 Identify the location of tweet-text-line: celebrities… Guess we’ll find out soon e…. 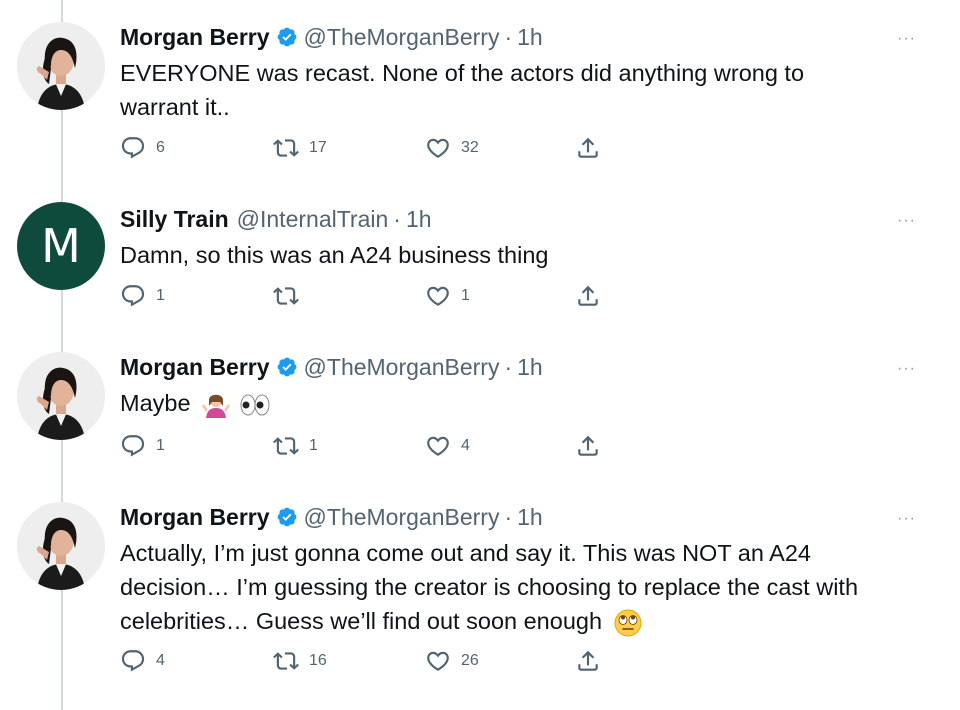
(361, 621).